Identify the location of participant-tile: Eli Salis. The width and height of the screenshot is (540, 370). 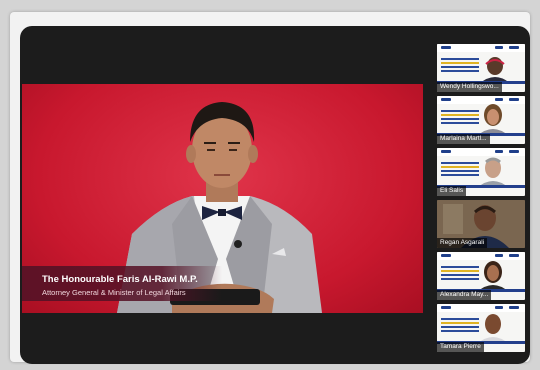
(481, 172).